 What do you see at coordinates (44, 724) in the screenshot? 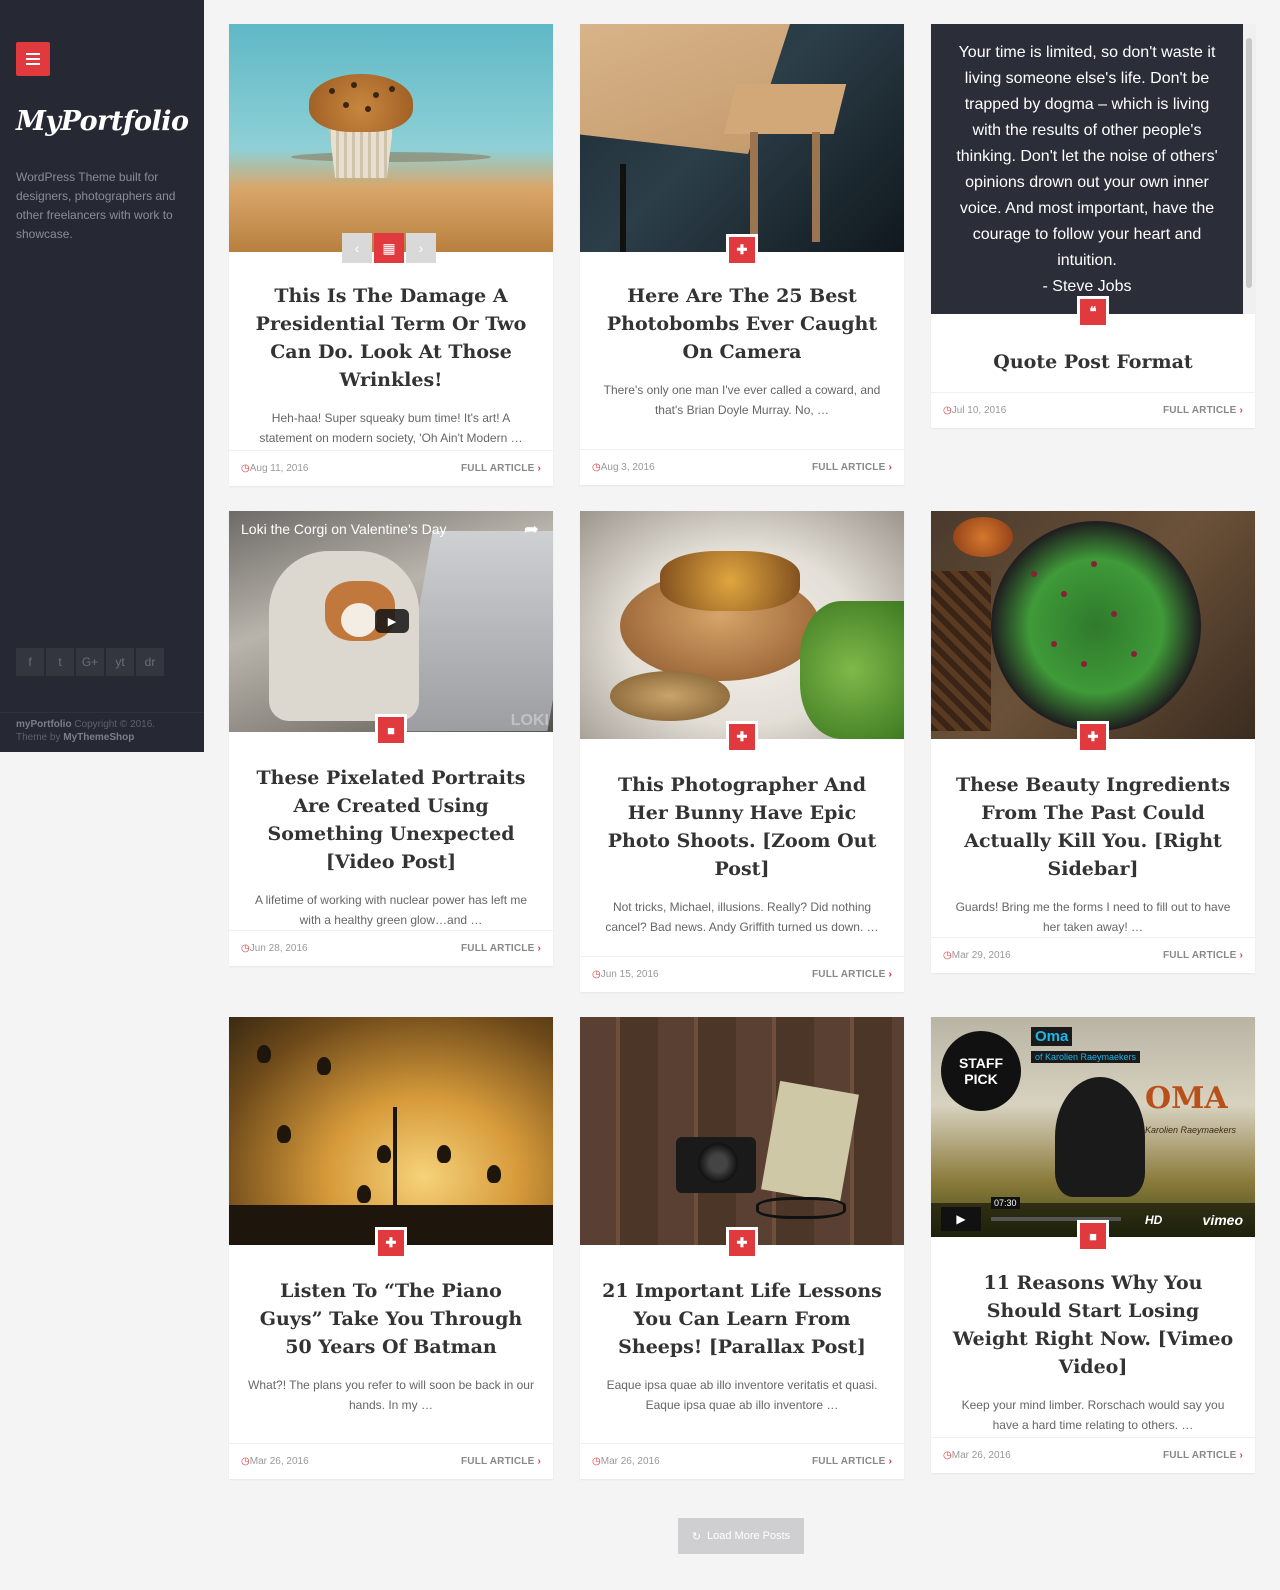
I see `copyright-brand-link: myPortfolio` at bounding box center [44, 724].